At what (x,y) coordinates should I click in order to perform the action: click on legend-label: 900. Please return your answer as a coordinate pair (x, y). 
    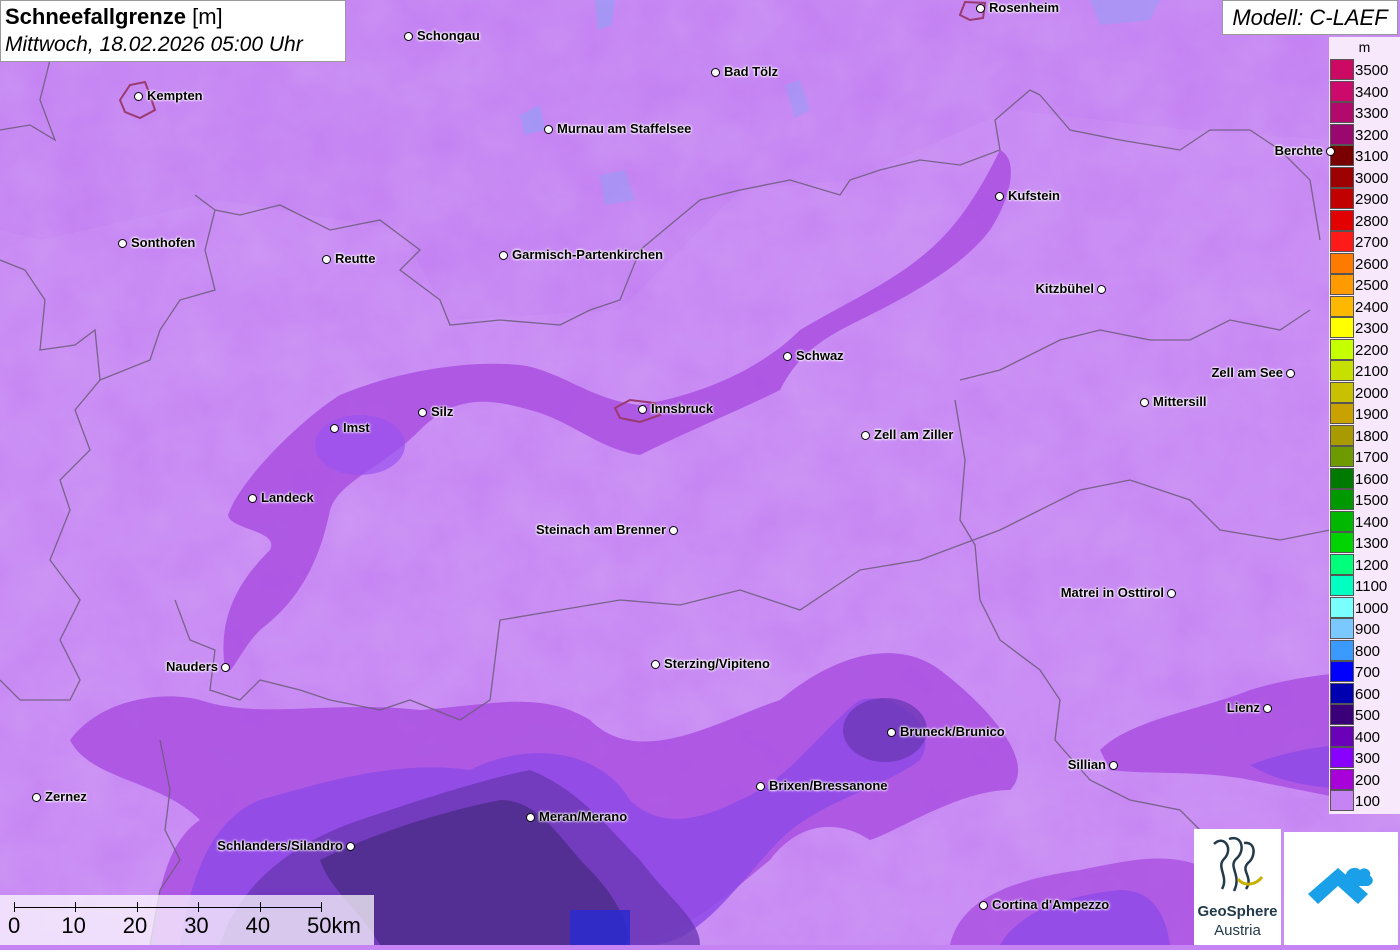
    Looking at the image, I should click on (1368, 629).